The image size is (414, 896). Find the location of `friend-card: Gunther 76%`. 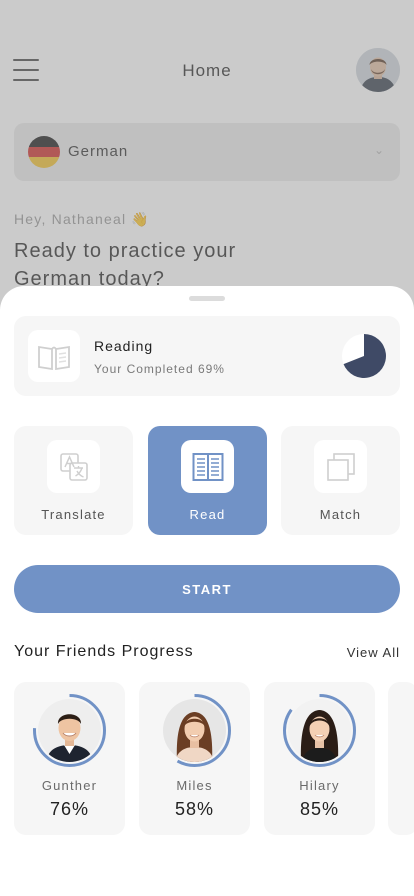

friend-card: Gunther 76% is located at coordinates (69, 758).